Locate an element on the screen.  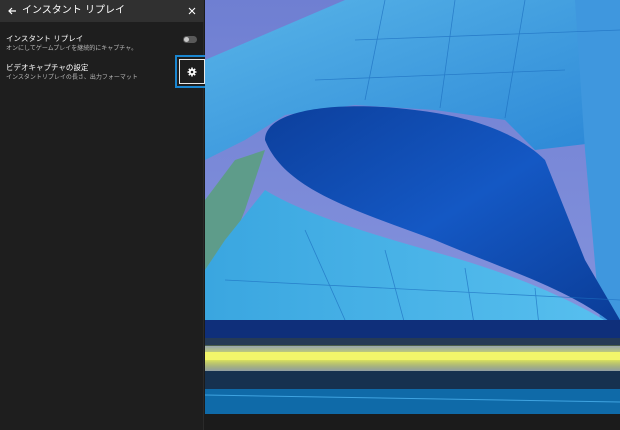
instant-replay-description: オンにしてゲームプレイを継続的にキャプチャ。 is located at coordinates (72, 48).